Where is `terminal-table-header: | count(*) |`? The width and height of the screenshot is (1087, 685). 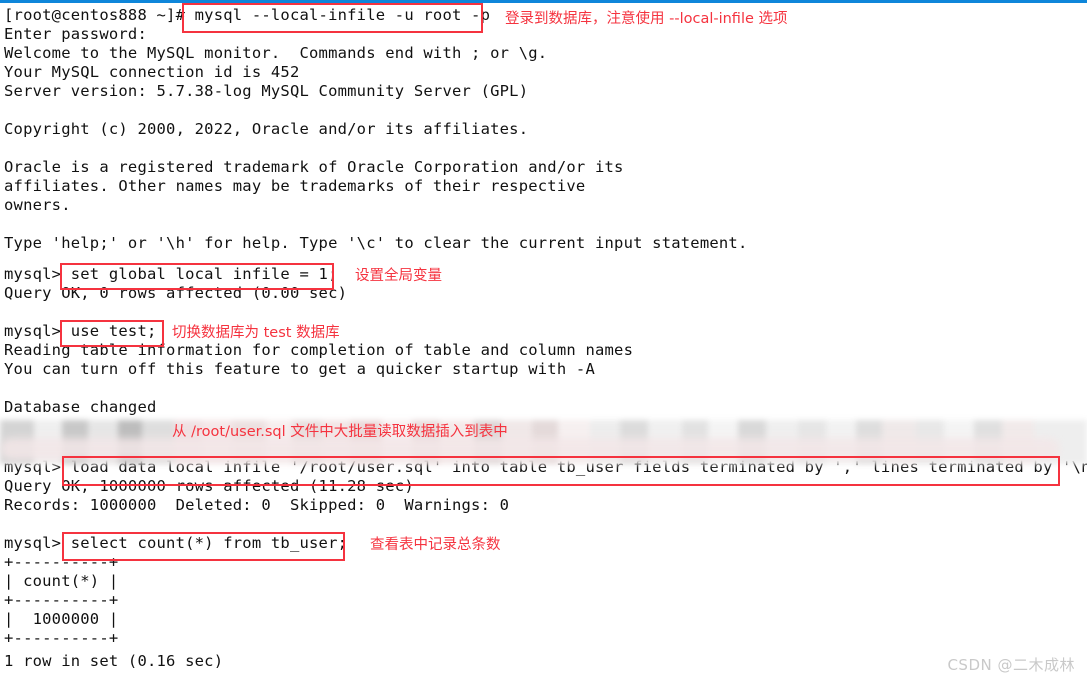 terminal-table-header: | count(*) | is located at coordinates (61, 581).